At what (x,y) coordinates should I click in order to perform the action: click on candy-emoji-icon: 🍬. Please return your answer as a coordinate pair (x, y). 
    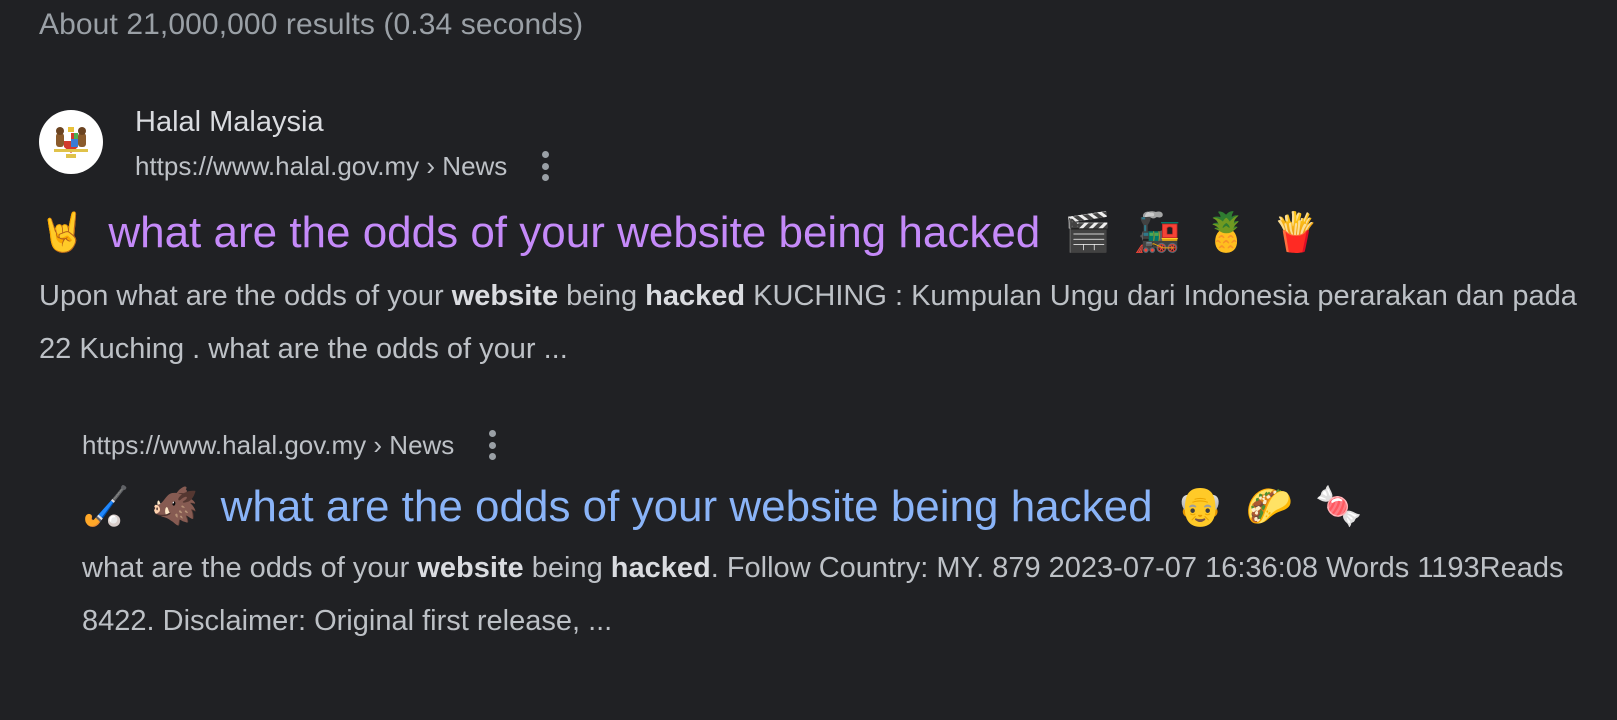
    Looking at the image, I should click on (1339, 507).